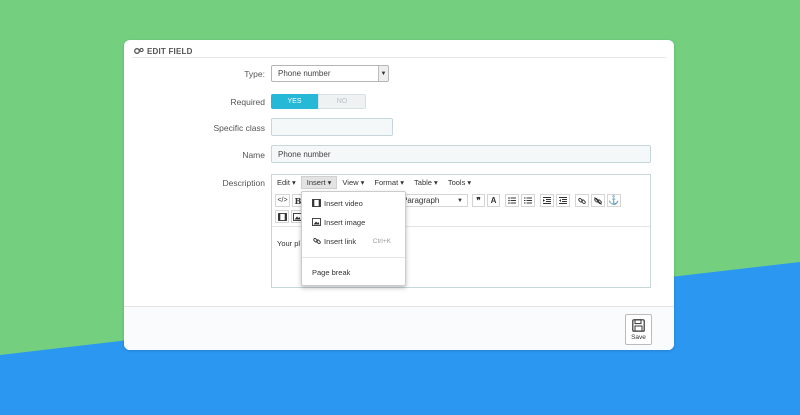 The width and height of the screenshot is (800, 415). Describe the element at coordinates (304, 73) in the screenshot. I see `type-select-value: Phone number` at that location.